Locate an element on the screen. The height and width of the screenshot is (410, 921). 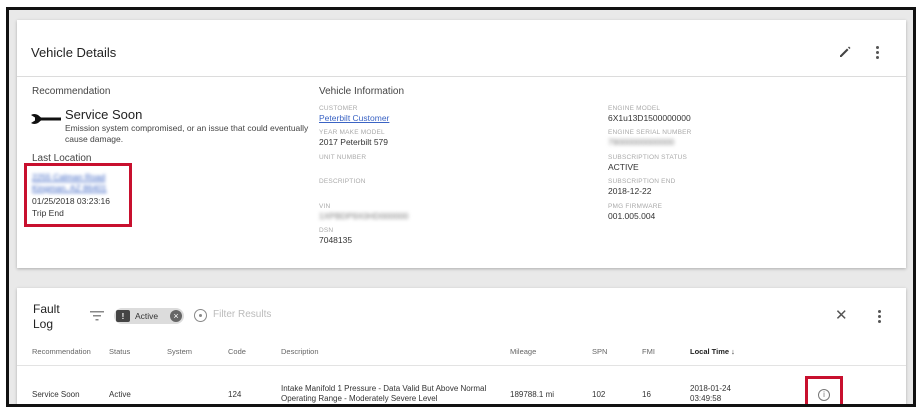
col-header-description: Description is located at coordinates (300, 351).